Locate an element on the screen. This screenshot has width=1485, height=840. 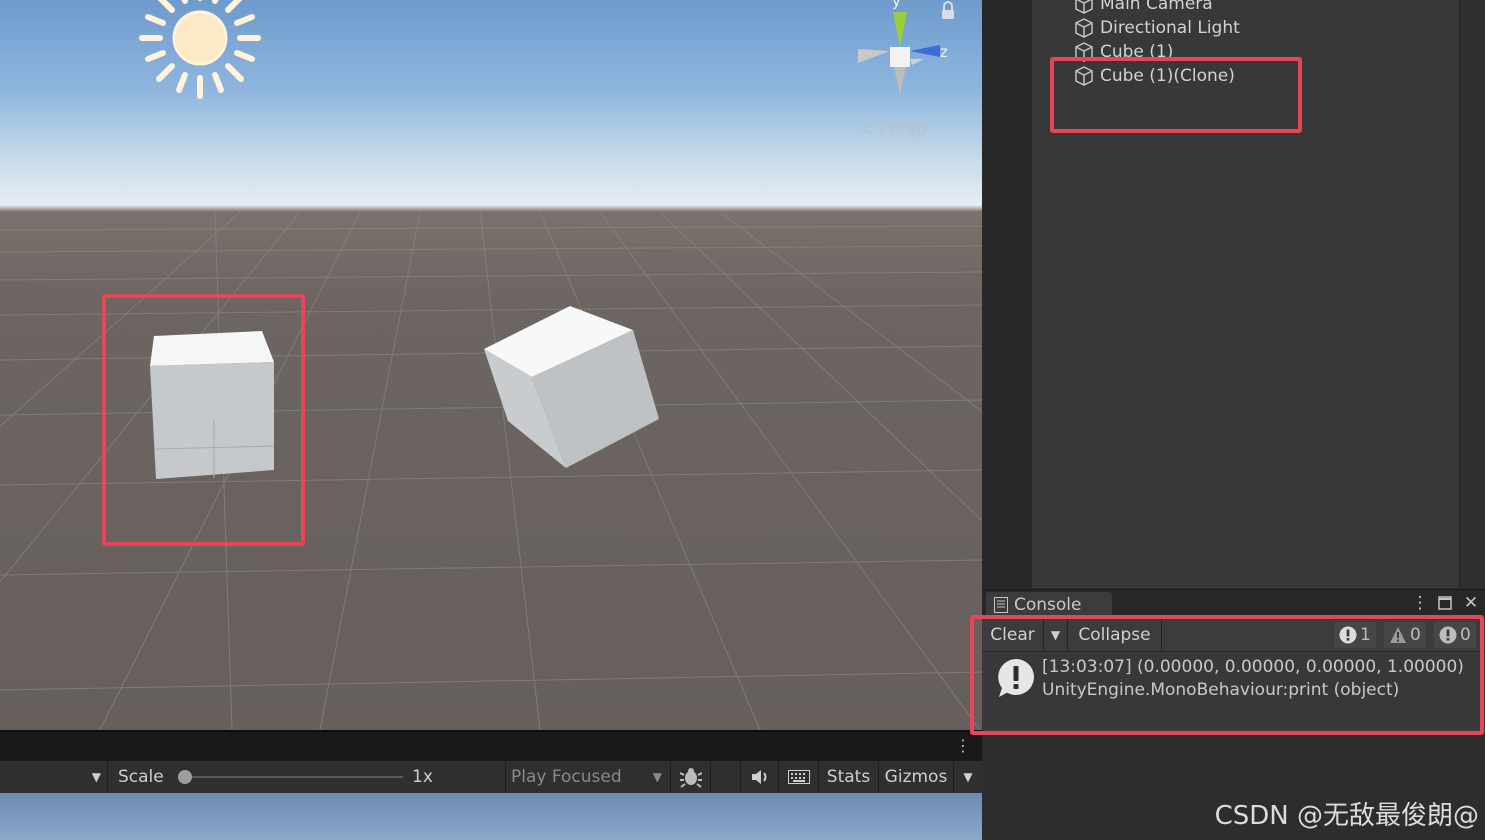
scale-value: 1x is located at coordinates (459, 777).